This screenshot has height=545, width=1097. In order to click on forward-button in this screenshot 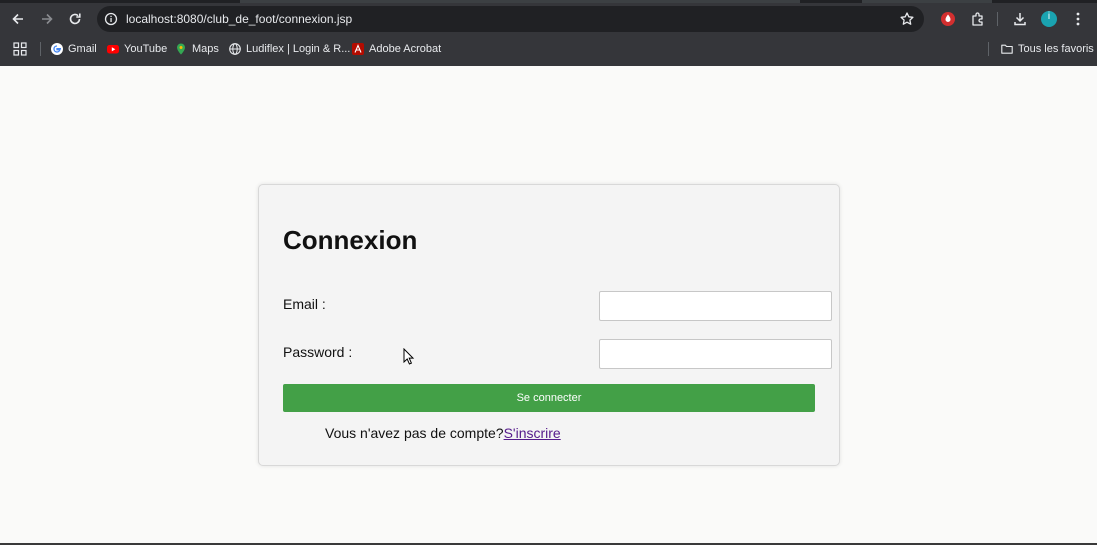, I will do `click(47, 19)`.